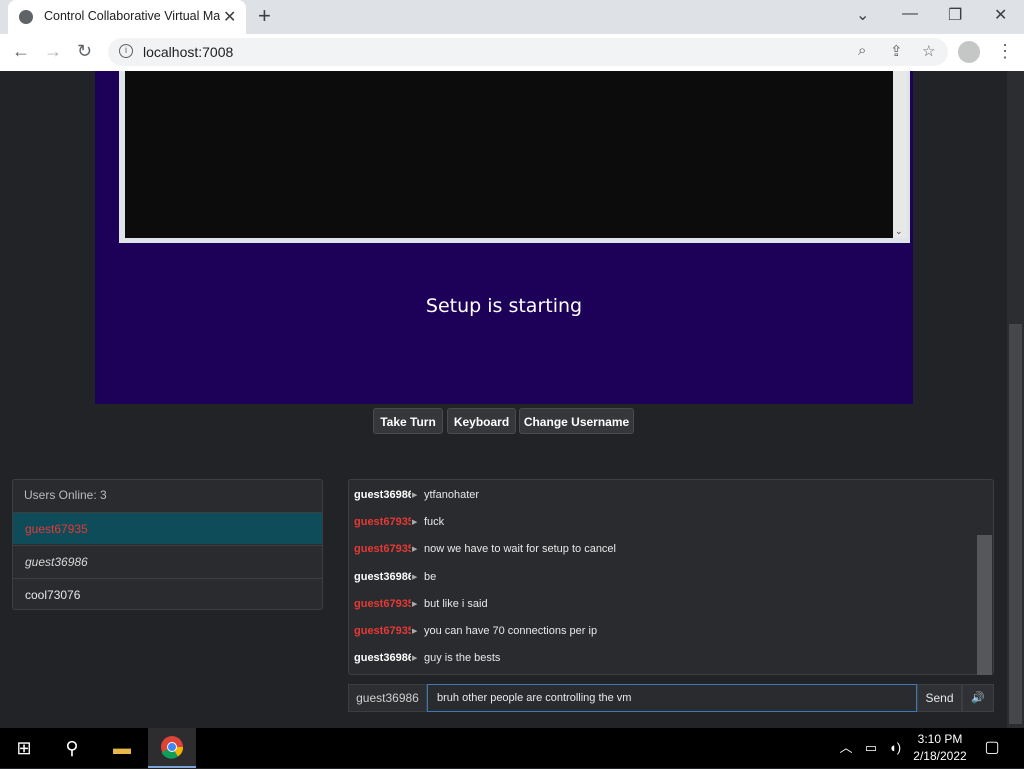 The width and height of the screenshot is (1024, 769). Describe the element at coordinates (862, 50) in the screenshot. I see `zoom-icon: ⌕` at that location.